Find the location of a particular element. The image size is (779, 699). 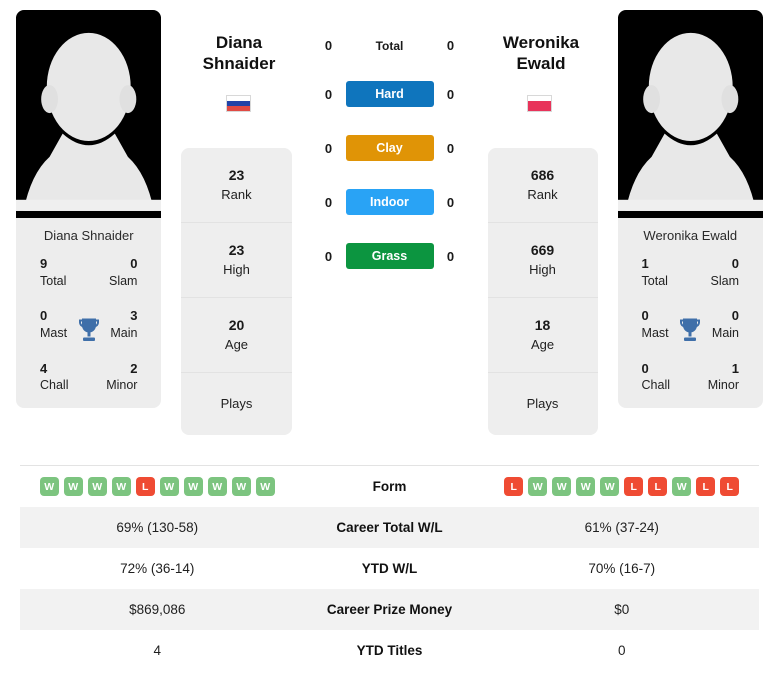

table-row-form: WWWWLWWWWW Form LWWWWLLWLL is located at coordinates (389, 486).